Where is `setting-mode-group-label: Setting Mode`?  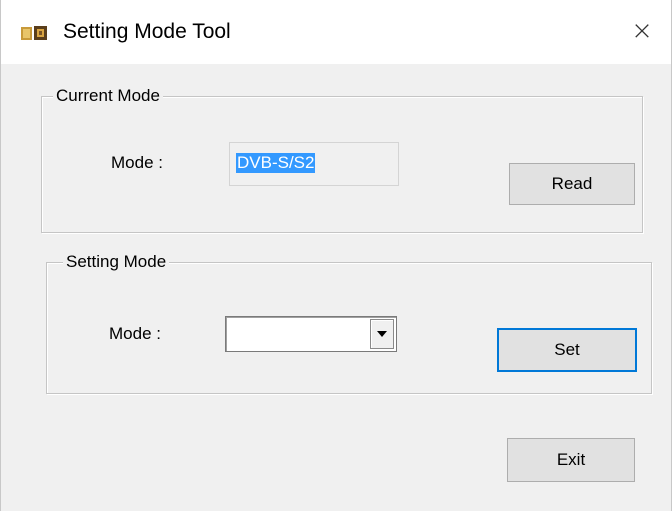 setting-mode-group-label: Setting Mode is located at coordinates (116, 262).